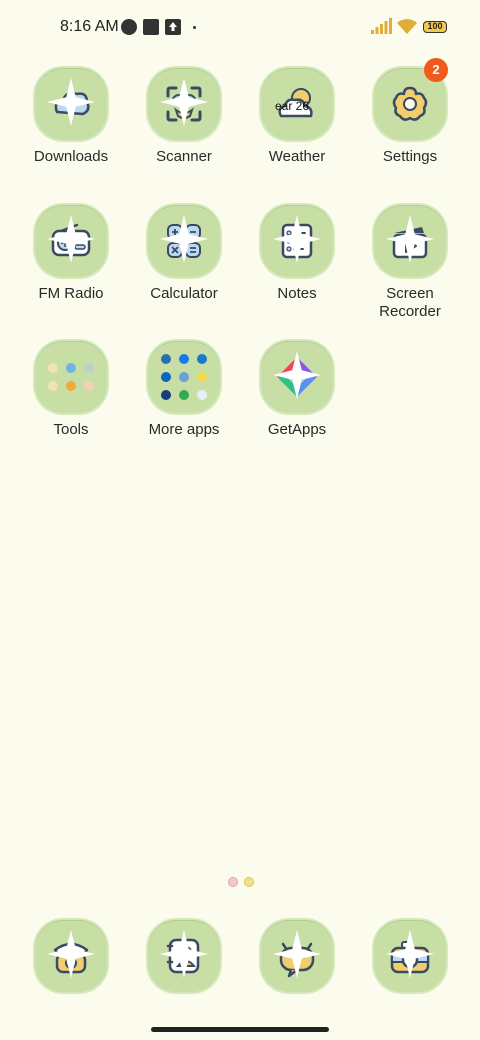 The width and height of the screenshot is (480, 1040). I want to click on clock: 8:16 AM, so click(89, 26).